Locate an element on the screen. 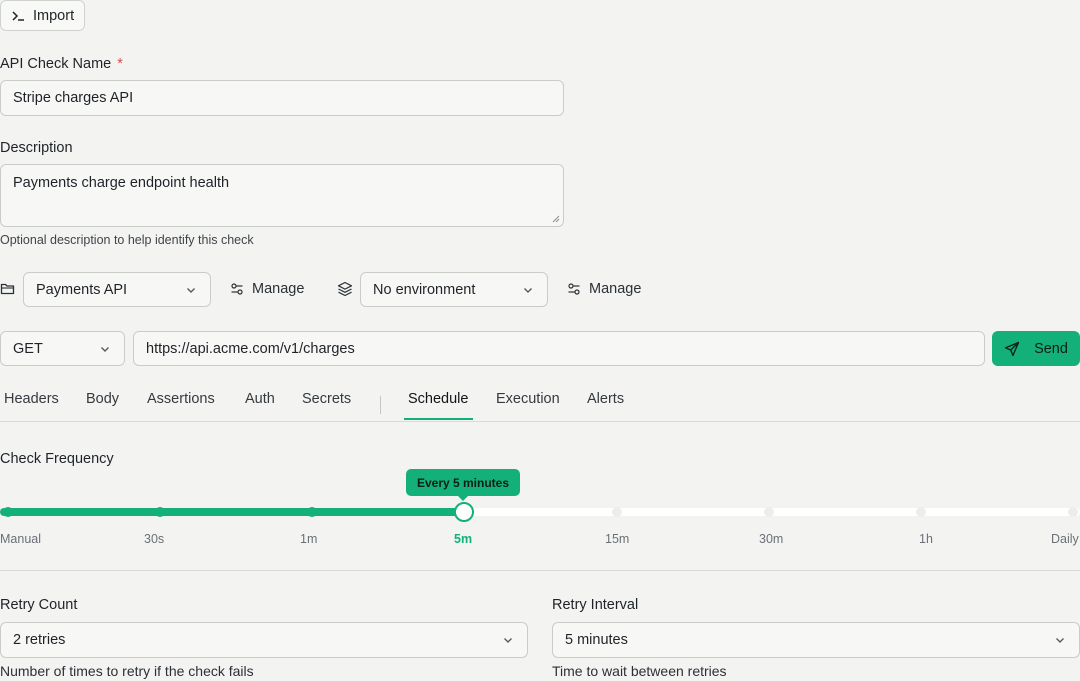 This screenshot has width=1080, height=681. tab-divider is located at coordinates (380, 405).